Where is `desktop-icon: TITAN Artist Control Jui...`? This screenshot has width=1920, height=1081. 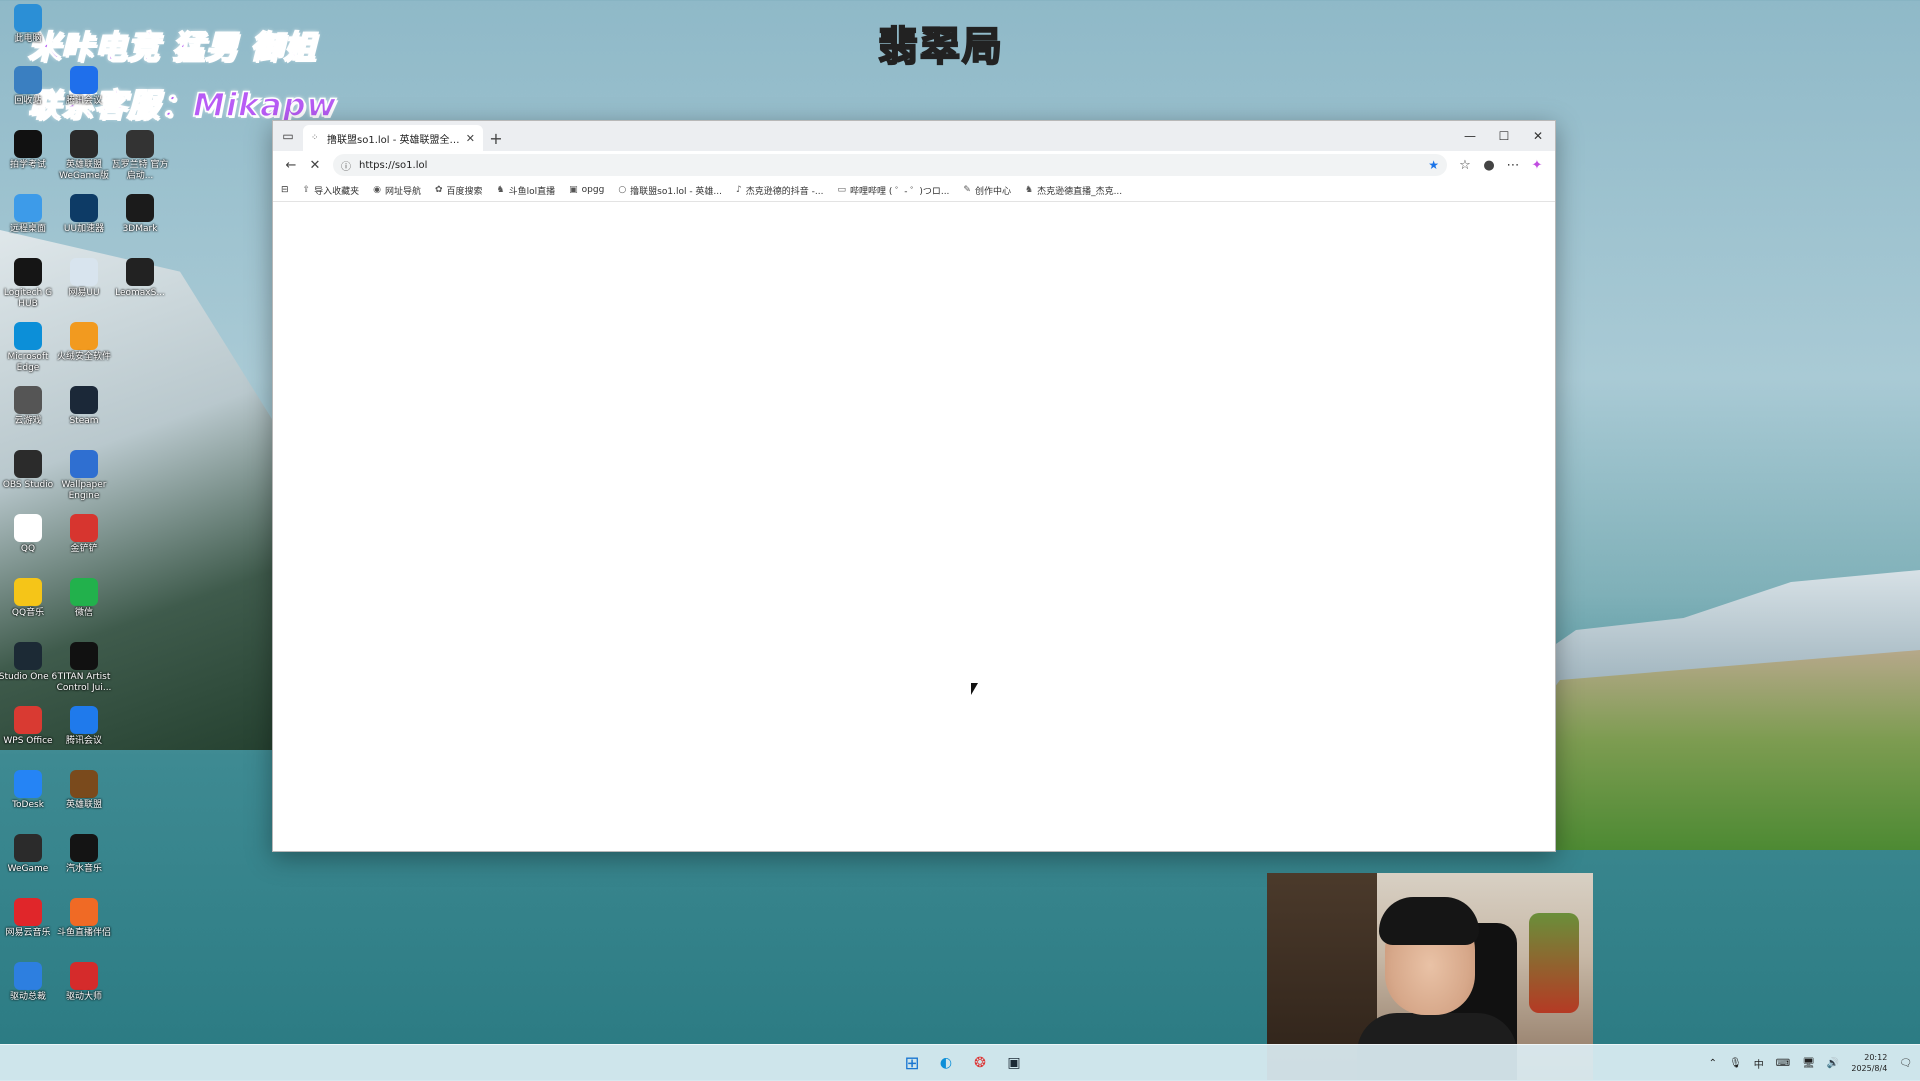
desktop-icon: TITAN Artist Control Jui... is located at coordinates (84, 668).